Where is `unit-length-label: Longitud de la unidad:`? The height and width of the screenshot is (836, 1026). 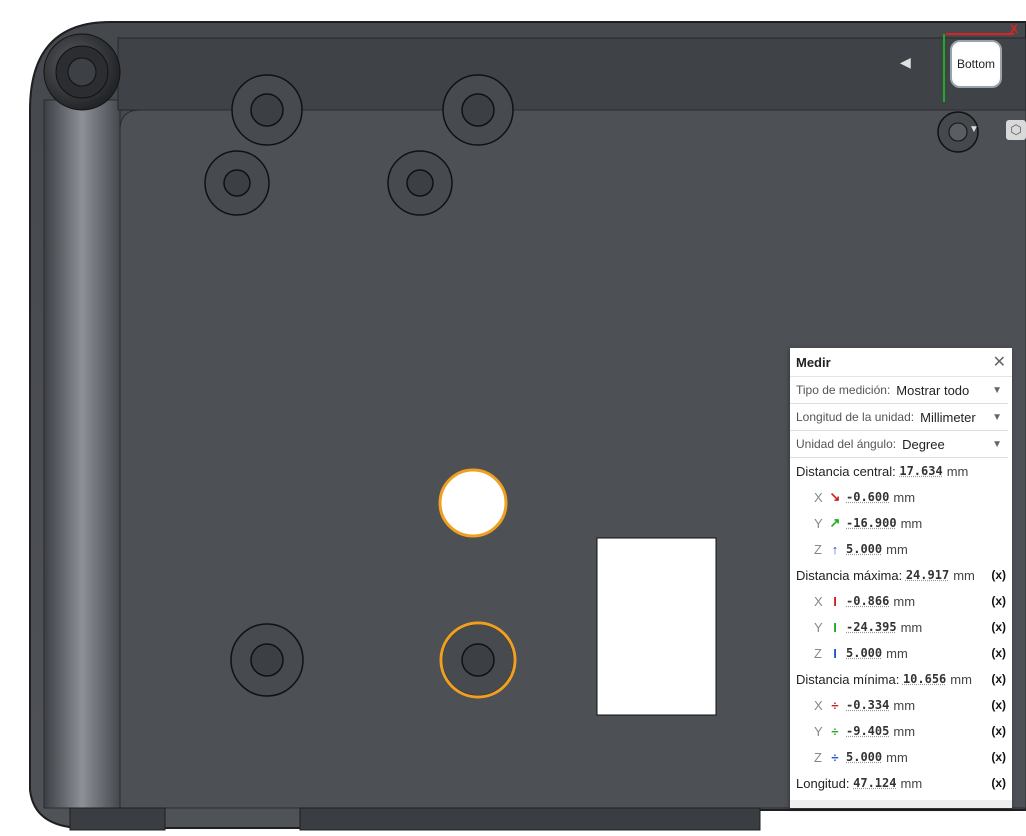 unit-length-label: Longitud de la unidad: is located at coordinates (855, 417).